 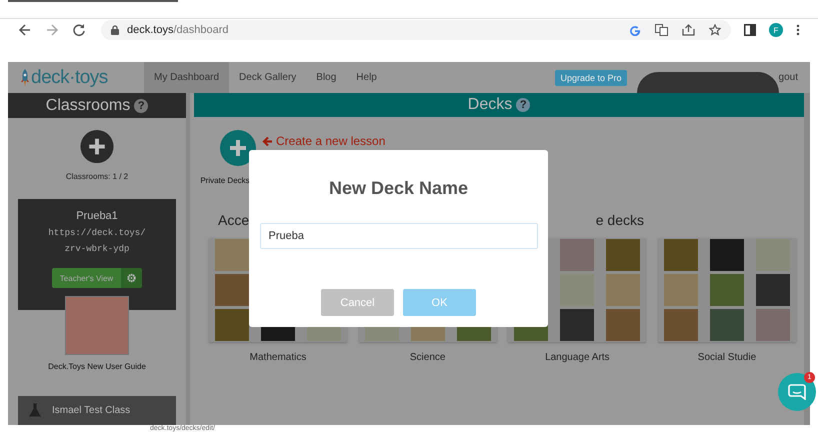 What do you see at coordinates (97, 325) in the screenshot?
I see `guide-thumbnail` at bounding box center [97, 325].